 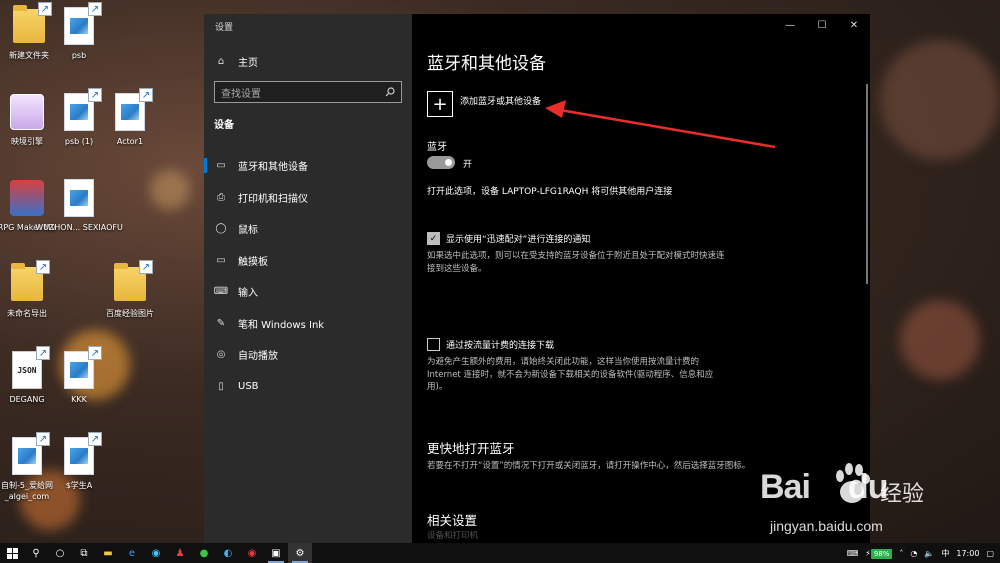 I want to click on close-button: ✕, so click(x=854, y=25).